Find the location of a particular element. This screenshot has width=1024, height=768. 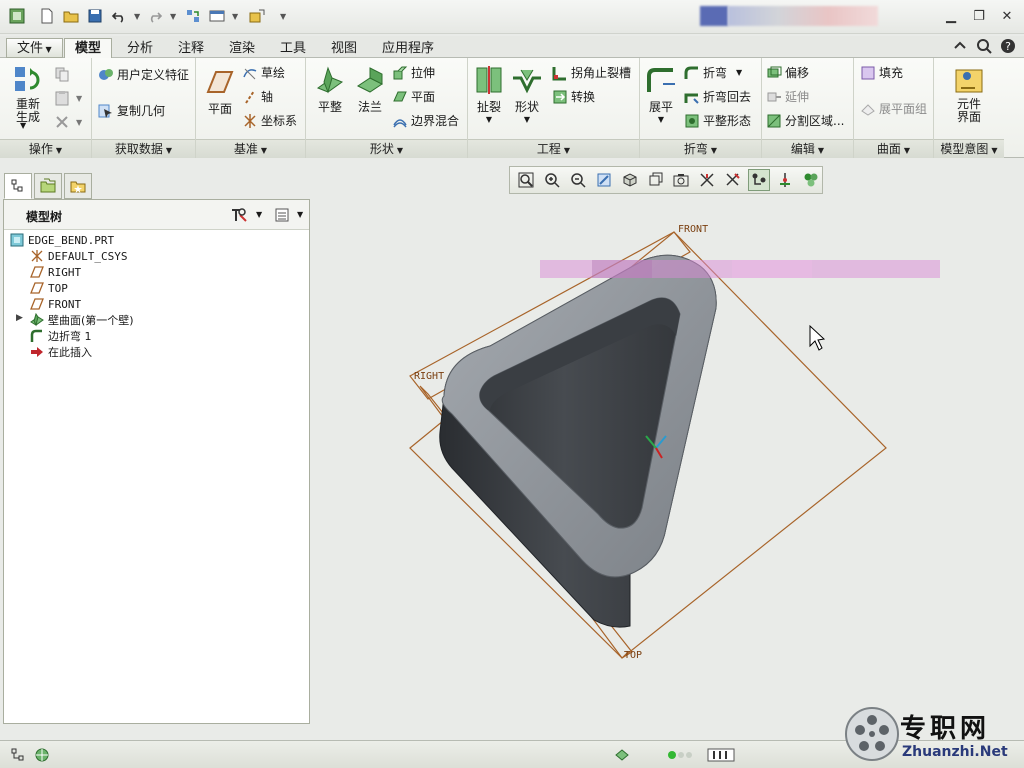

perspective-button is located at coordinates (707, 180).